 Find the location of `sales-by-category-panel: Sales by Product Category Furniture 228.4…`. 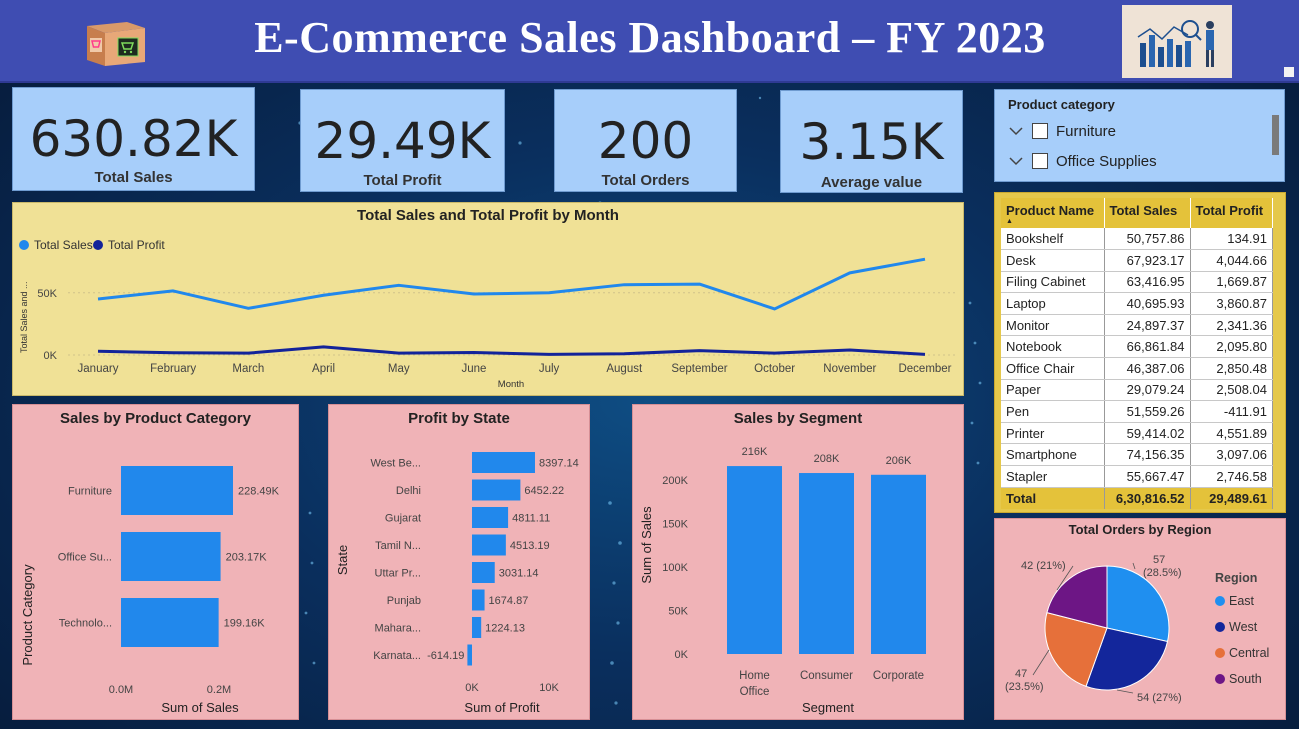

sales-by-category-panel: Sales by Product Category Furniture 228.4… is located at coordinates (155, 562).